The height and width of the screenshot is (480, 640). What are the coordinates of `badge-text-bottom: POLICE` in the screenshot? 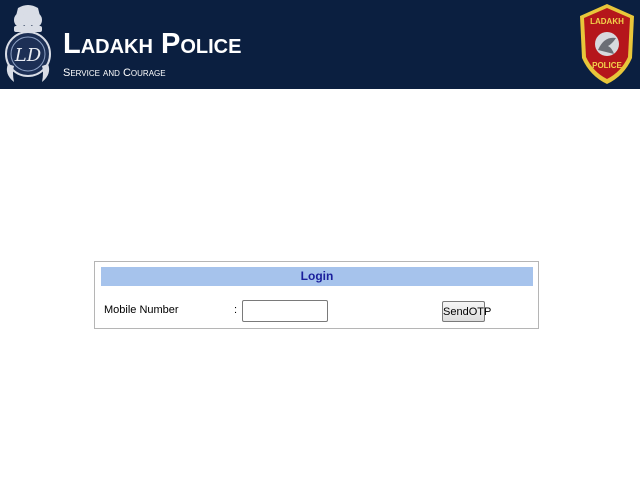 It's located at (607, 65).